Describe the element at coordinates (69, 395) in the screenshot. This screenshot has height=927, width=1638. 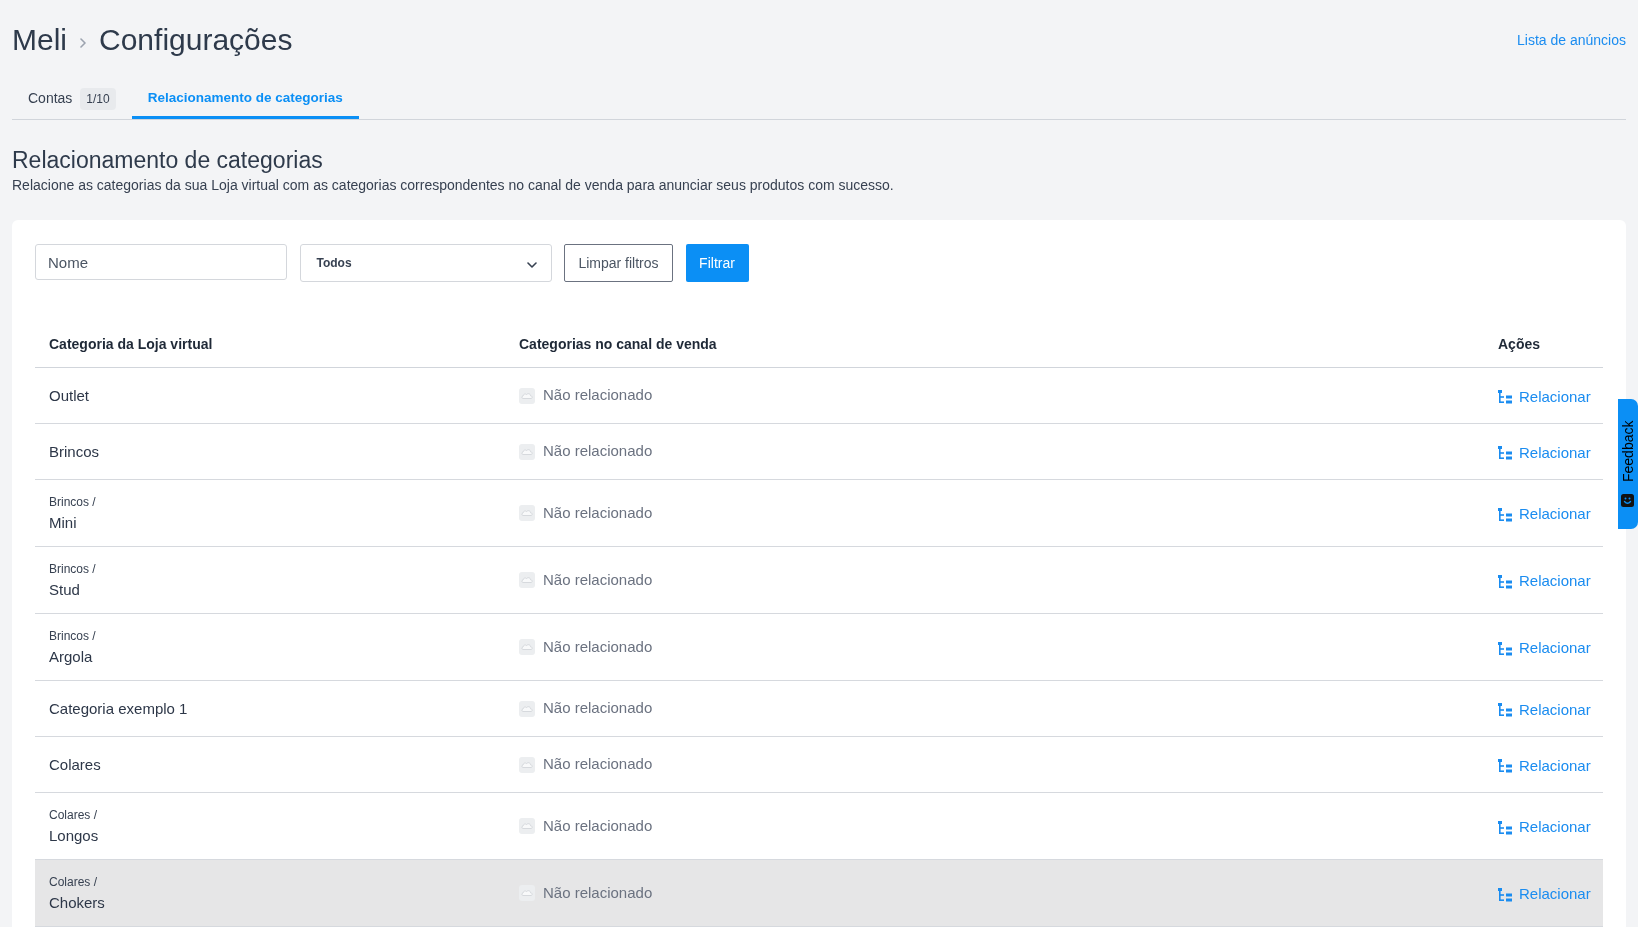
I see `category-name: Outlet` at that location.